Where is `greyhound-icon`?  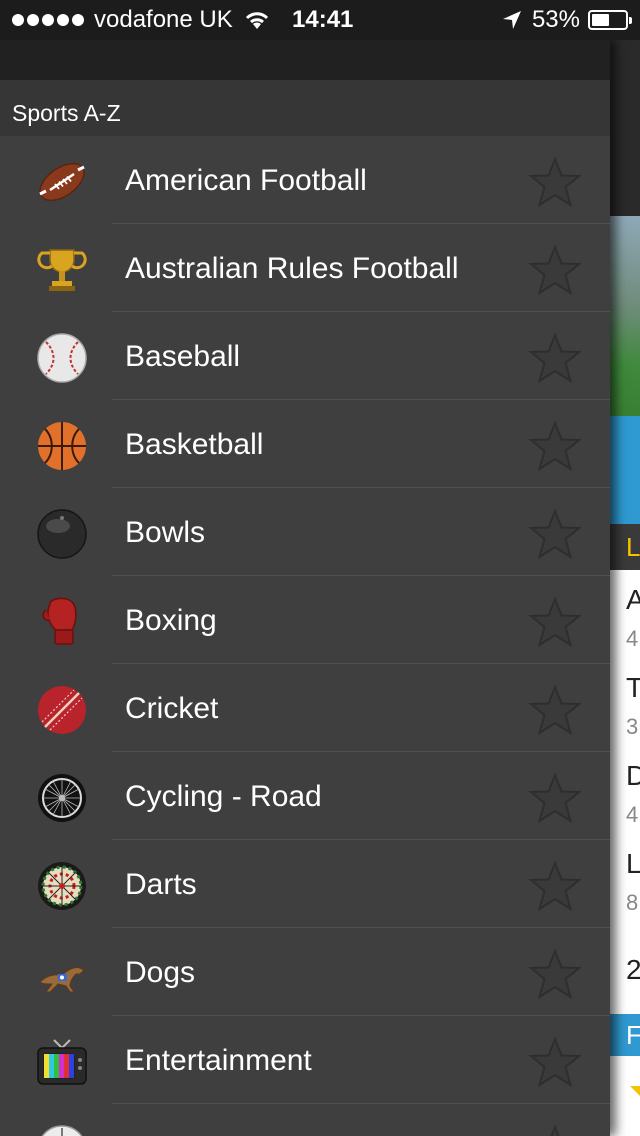 greyhound-icon is located at coordinates (62, 980).